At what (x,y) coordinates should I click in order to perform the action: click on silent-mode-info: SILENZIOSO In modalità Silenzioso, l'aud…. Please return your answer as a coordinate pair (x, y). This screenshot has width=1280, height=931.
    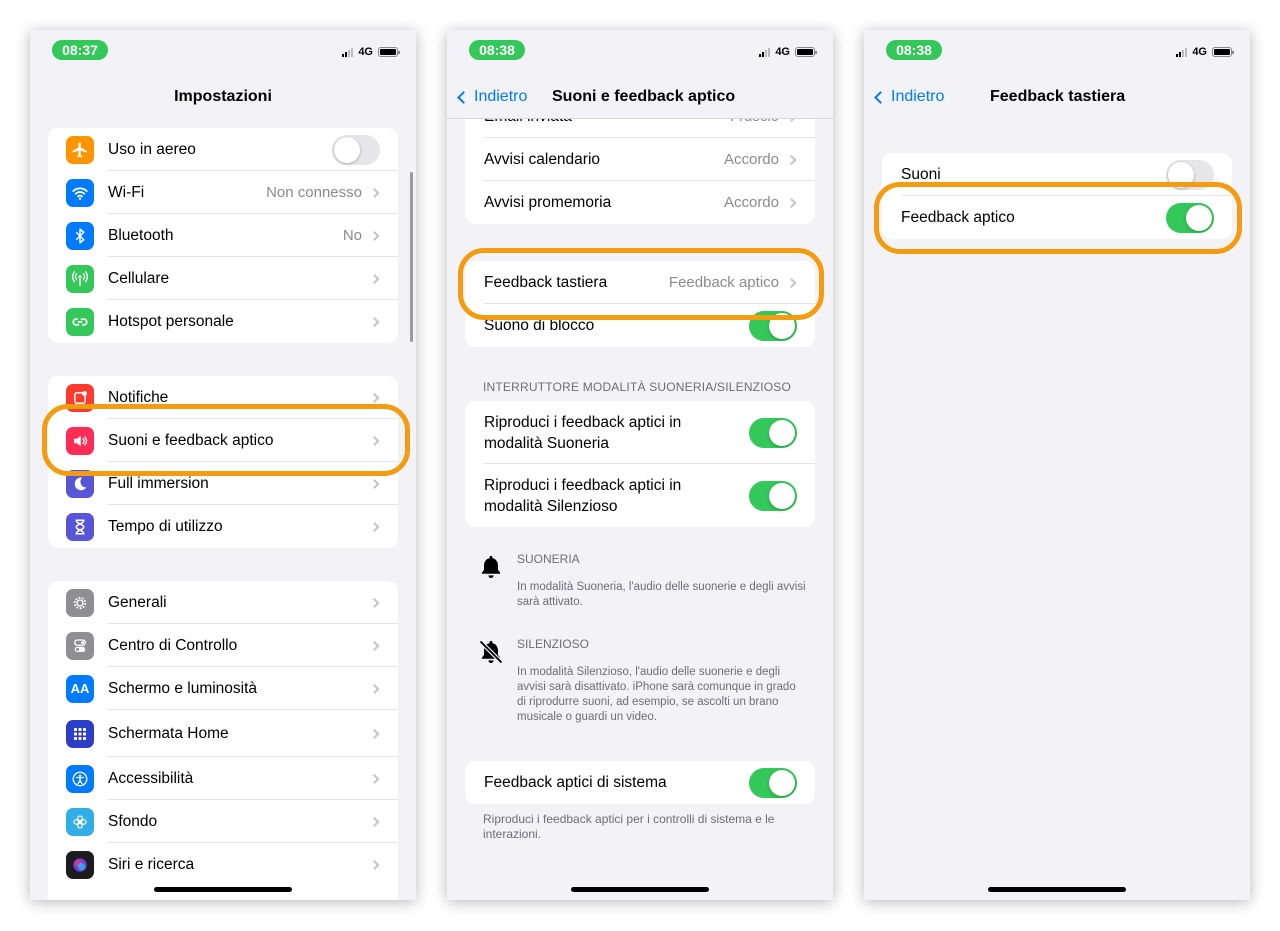
    Looking at the image, I should click on (642, 692).